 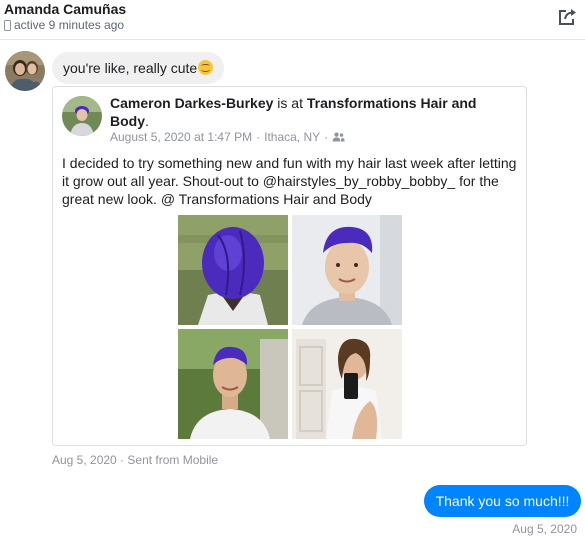 What do you see at coordinates (69, 25) in the screenshot?
I see `active-status-text: active 9 minutes ago` at bounding box center [69, 25].